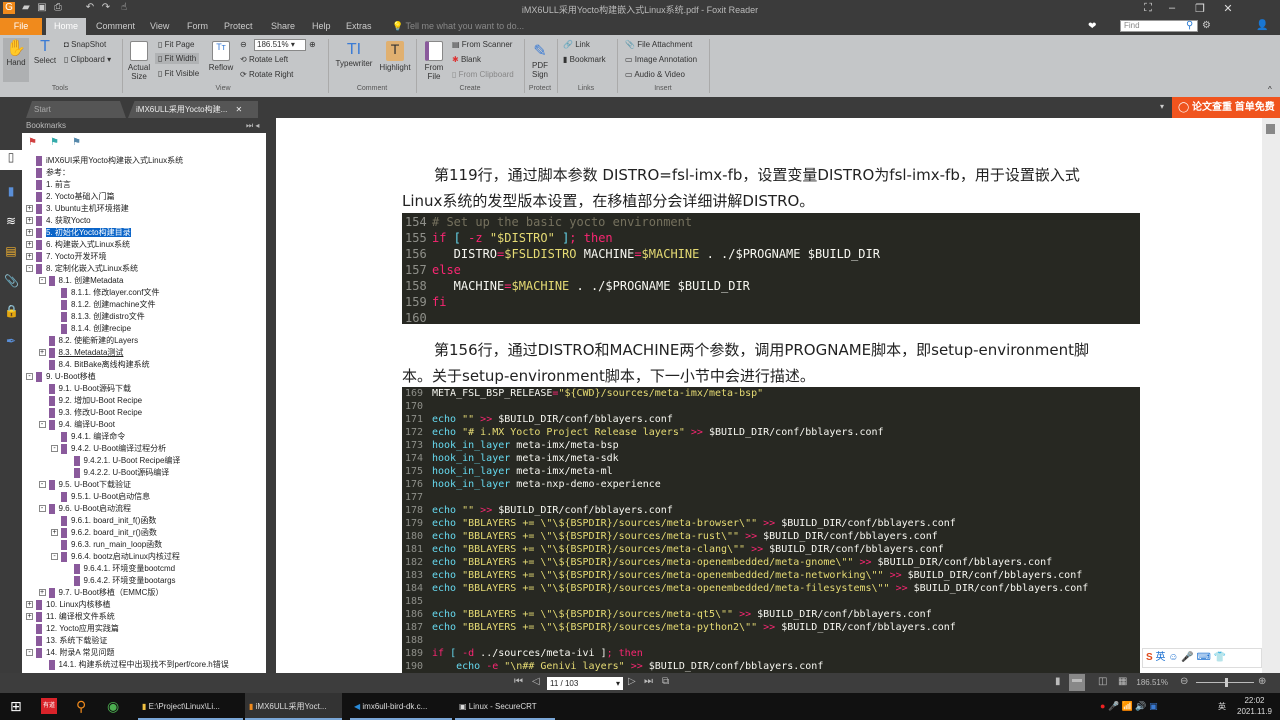  What do you see at coordinates (540, 60) in the screenshot?
I see `pdf-sign-button: ✎ PDF Sign` at bounding box center [540, 60].